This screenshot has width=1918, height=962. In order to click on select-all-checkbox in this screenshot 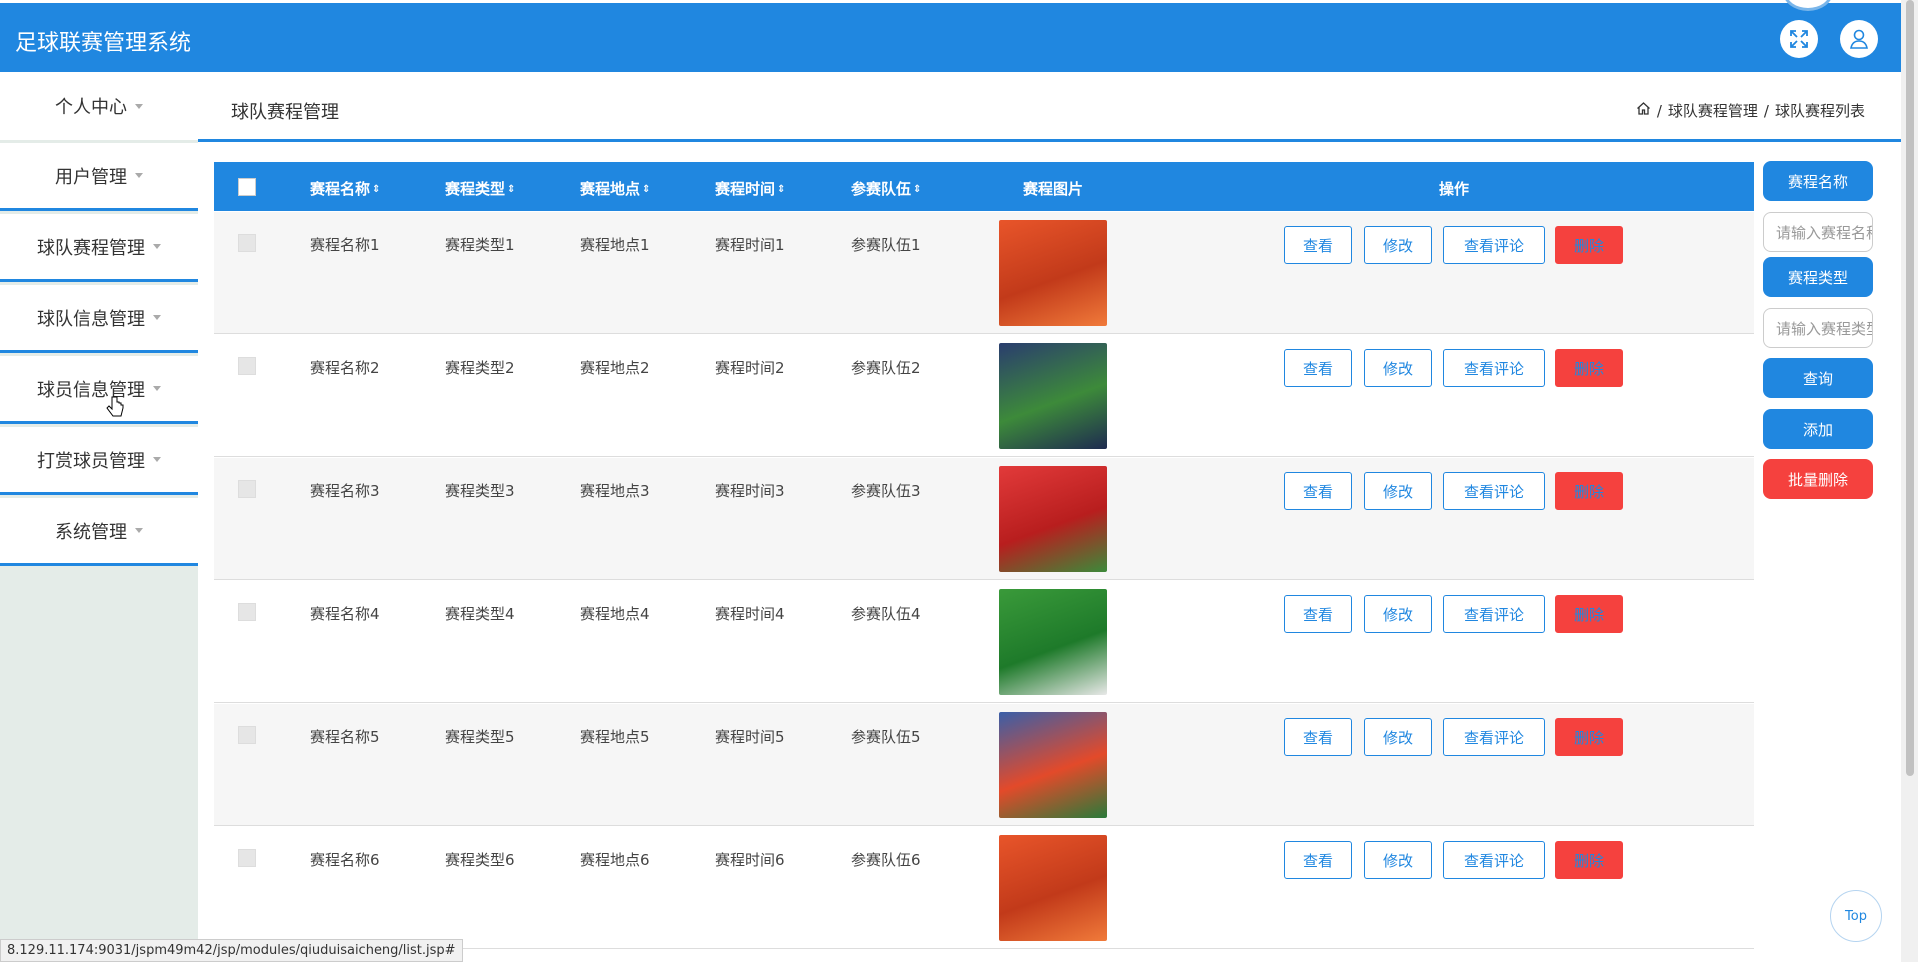, I will do `click(247, 187)`.